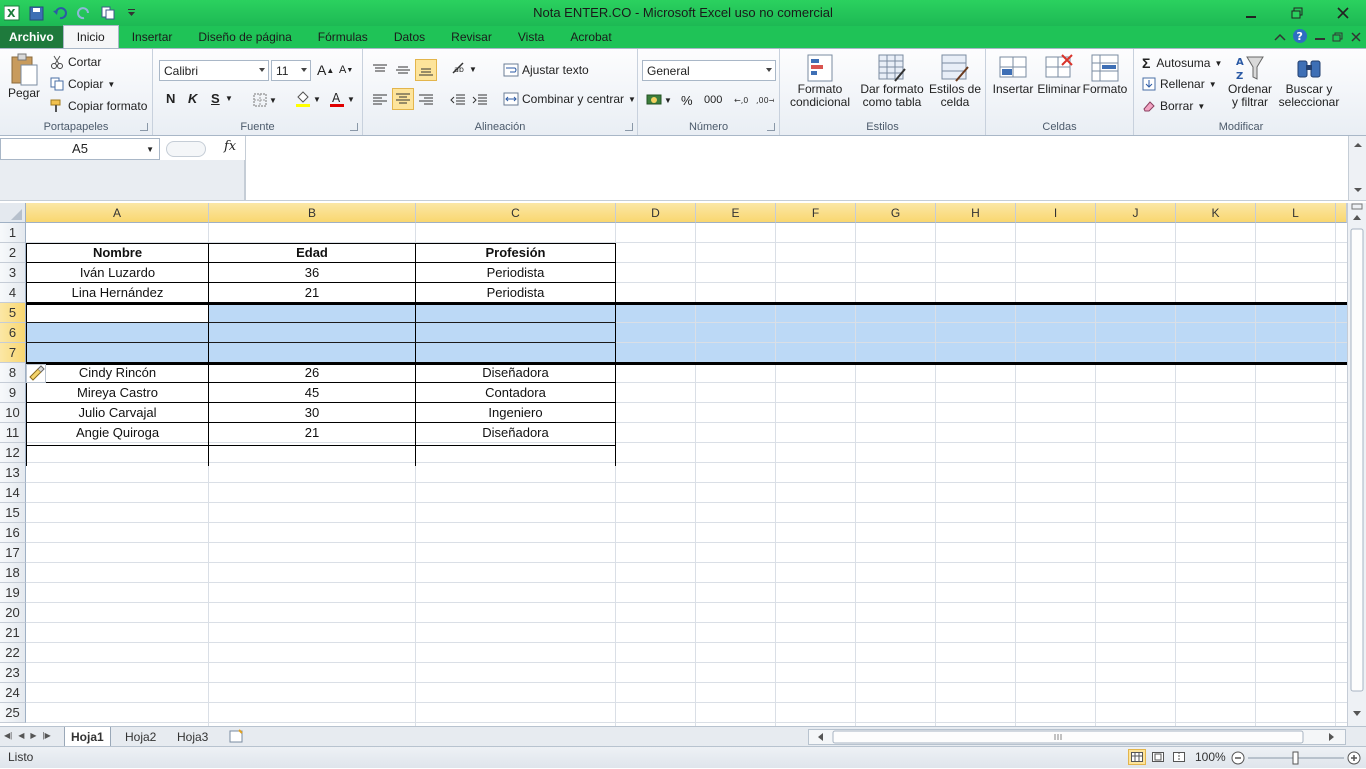 This screenshot has width=1366, height=769. Describe the element at coordinates (87, 737) in the screenshot. I see `sheet-tab-hoja1: Hoja1` at that location.